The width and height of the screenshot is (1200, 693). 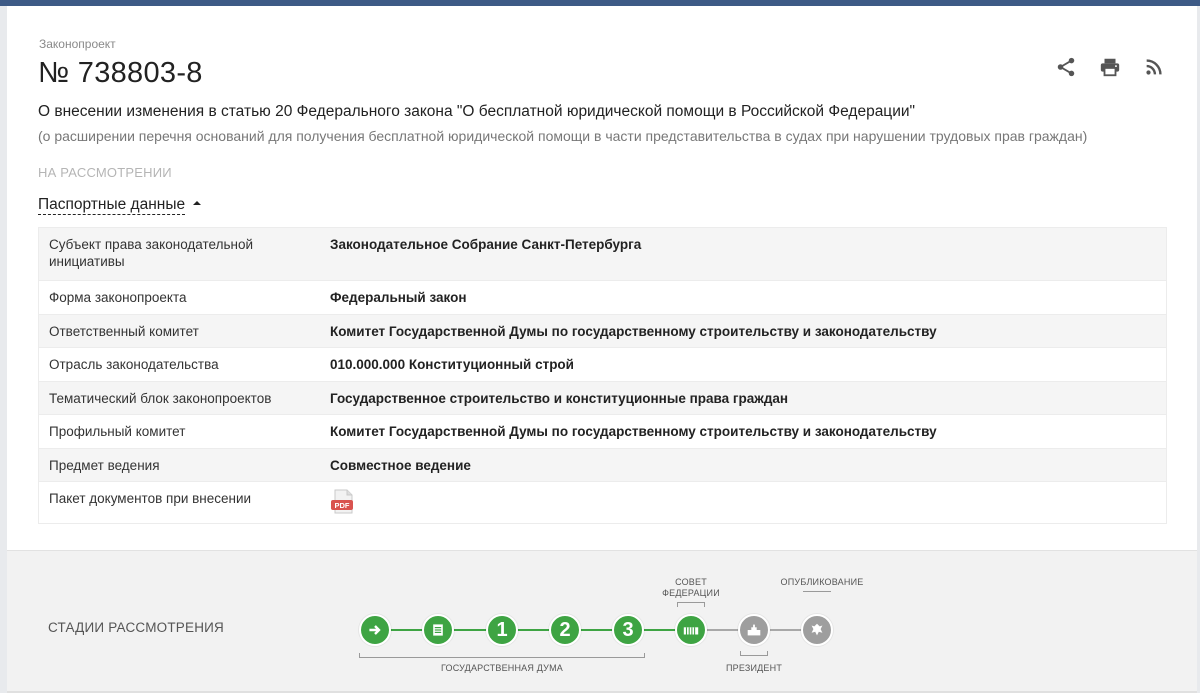 I want to click on pdf-label: PDF, so click(x=342, y=505).